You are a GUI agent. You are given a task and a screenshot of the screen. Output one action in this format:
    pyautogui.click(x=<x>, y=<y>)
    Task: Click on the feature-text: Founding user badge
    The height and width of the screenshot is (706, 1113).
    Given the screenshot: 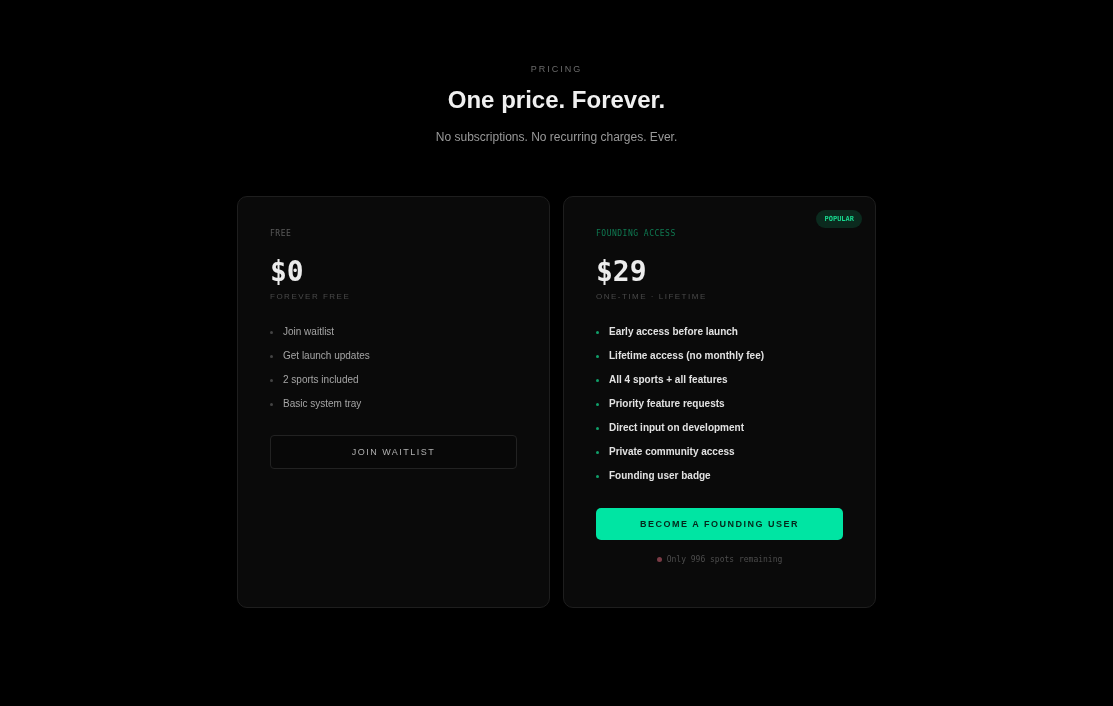 What is the action you would take?
    pyautogui.click(x=660, y=476)
    